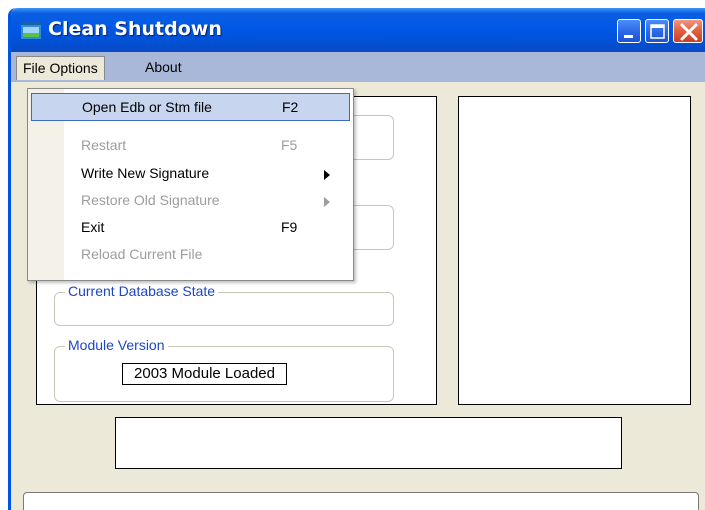  Describe the element at coordinates (93, 227) in the screenshot. I see `menu-item-label: Exit` at that location.